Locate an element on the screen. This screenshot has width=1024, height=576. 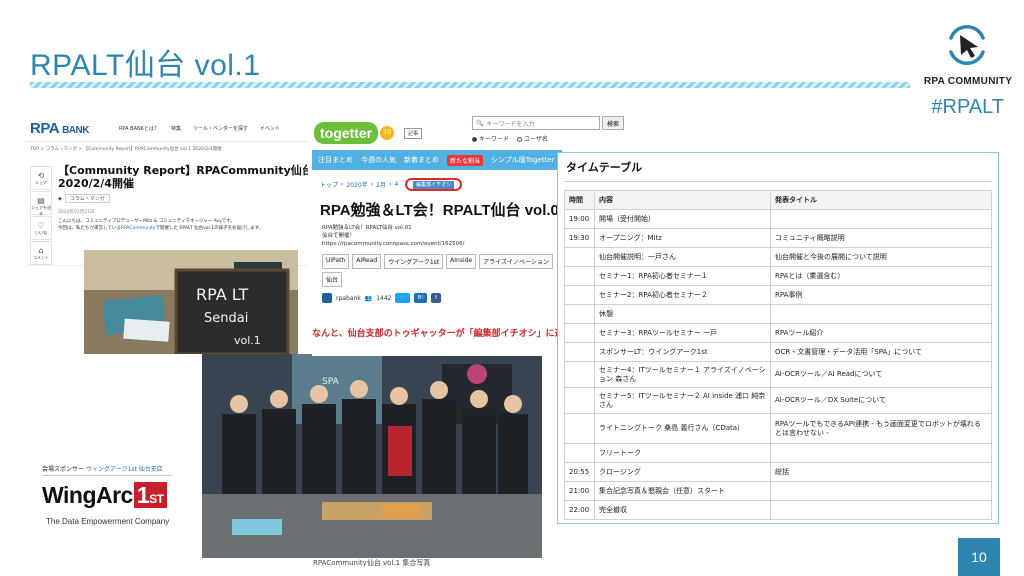
article-title-line2: 2020/2/4開催 is located at coordinates (96, 183).